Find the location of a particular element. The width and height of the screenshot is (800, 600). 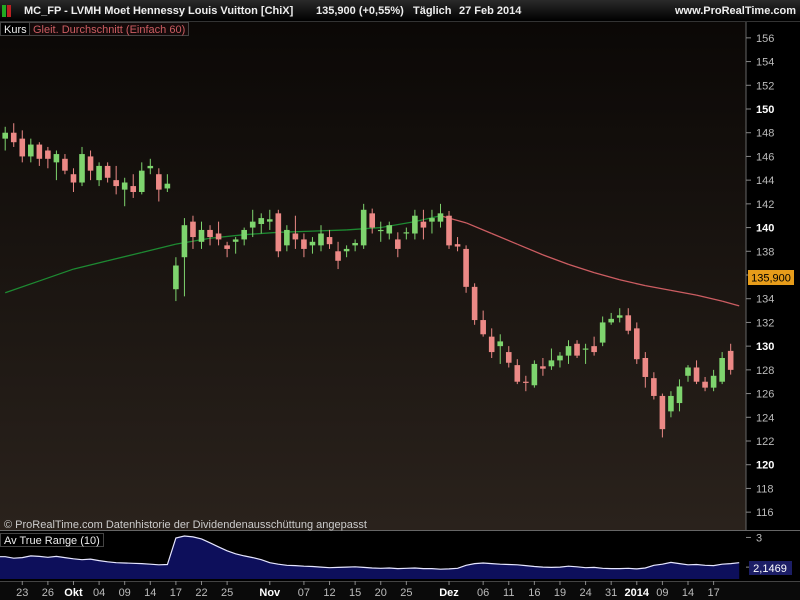

legend-price: Kurs is located at coordinates (15, 29).